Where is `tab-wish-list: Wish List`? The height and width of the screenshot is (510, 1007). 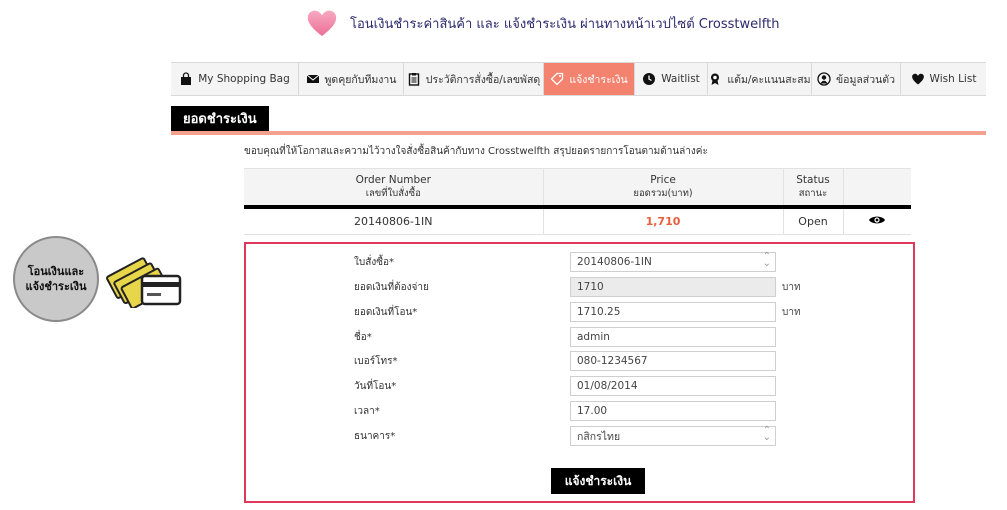 tab-wish-list: Wish List is located at coordinates (943, 79).